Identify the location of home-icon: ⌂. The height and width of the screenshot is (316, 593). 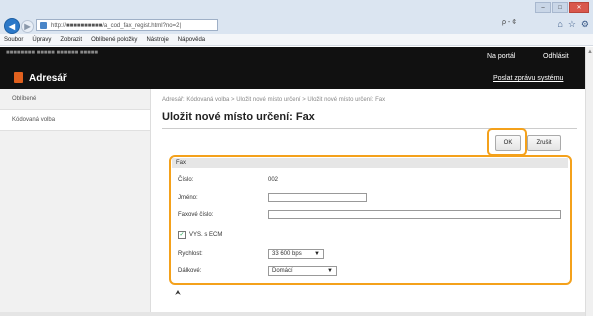
(559, 24).